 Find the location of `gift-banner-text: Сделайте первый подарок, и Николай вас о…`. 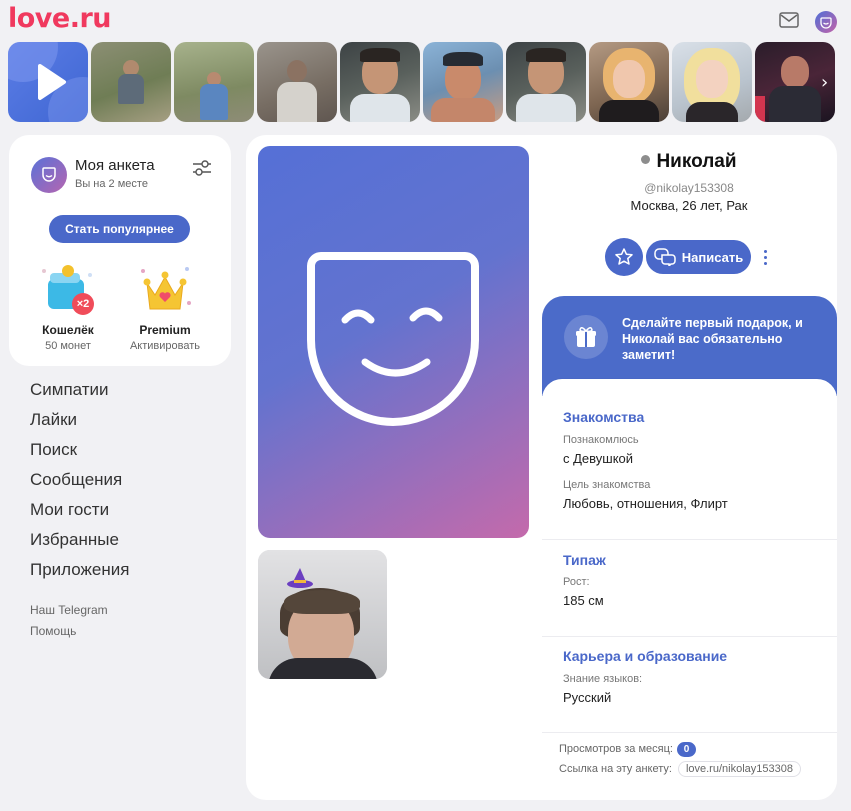

gift-banner-text: Сделайте первый подарок, и Николай вас о… is located at coordinates (712, 339).